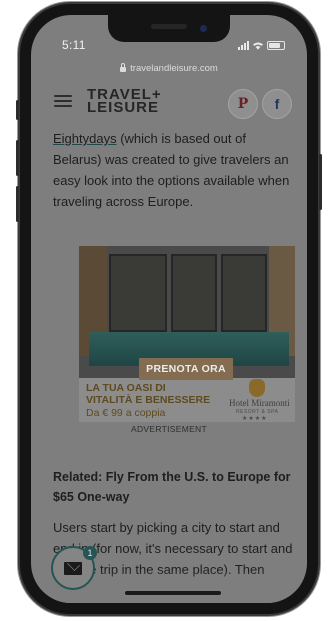  Describe the element at coordinates (126, 413) in the screenshot. I see `ad-price: Da € 99 a coppia` at that location.